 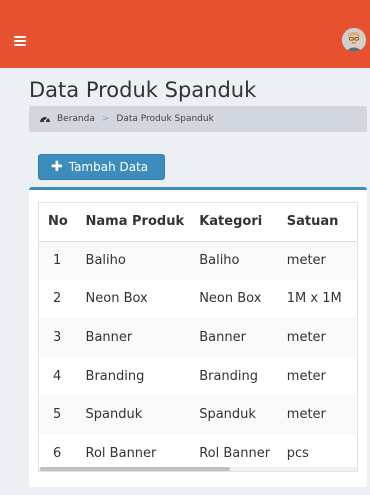 I want to click on table-row: 1 Baliho Baliho meter, so click(x=198, y=260).